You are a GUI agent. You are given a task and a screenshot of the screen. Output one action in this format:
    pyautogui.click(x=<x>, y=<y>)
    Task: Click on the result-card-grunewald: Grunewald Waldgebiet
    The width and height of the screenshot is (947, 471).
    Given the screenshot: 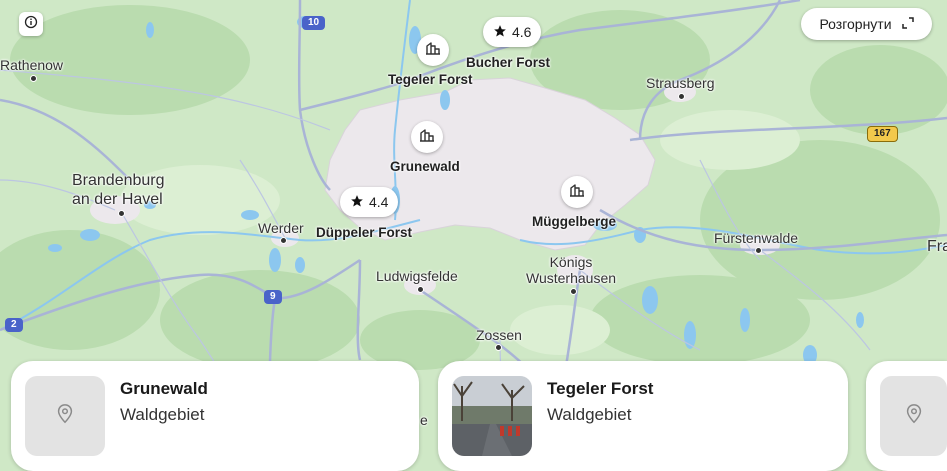 What is the action you would take?
    pyautogui.click(x=215, y=416)
    